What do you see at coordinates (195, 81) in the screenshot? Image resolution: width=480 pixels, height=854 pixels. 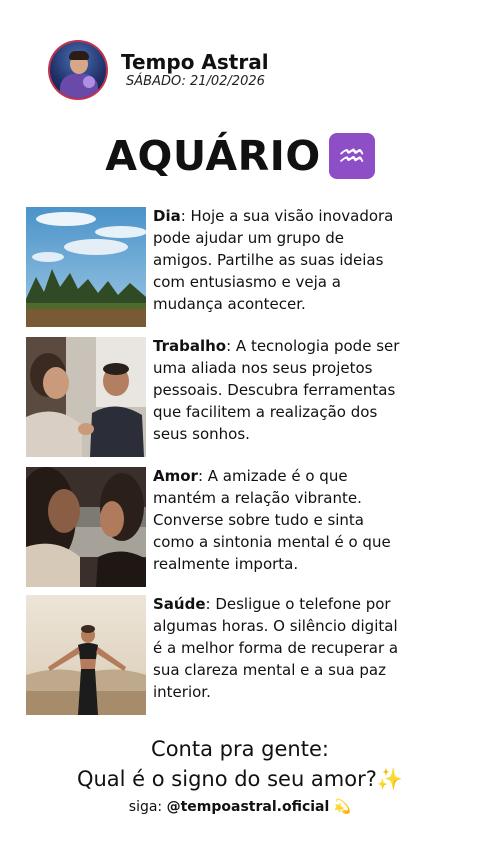 I see `post-date: SÁBADO: 21/02/2026` at bounding box center [195, 81].